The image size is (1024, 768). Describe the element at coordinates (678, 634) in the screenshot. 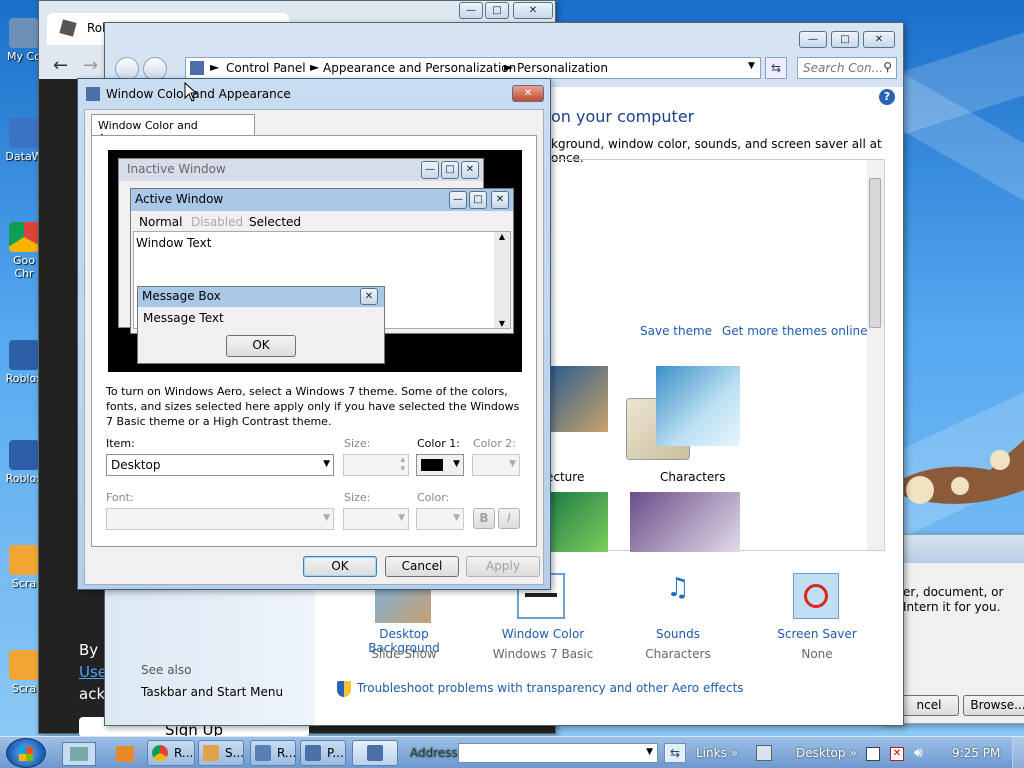

I see `sounds-link: Sounds` at that location.